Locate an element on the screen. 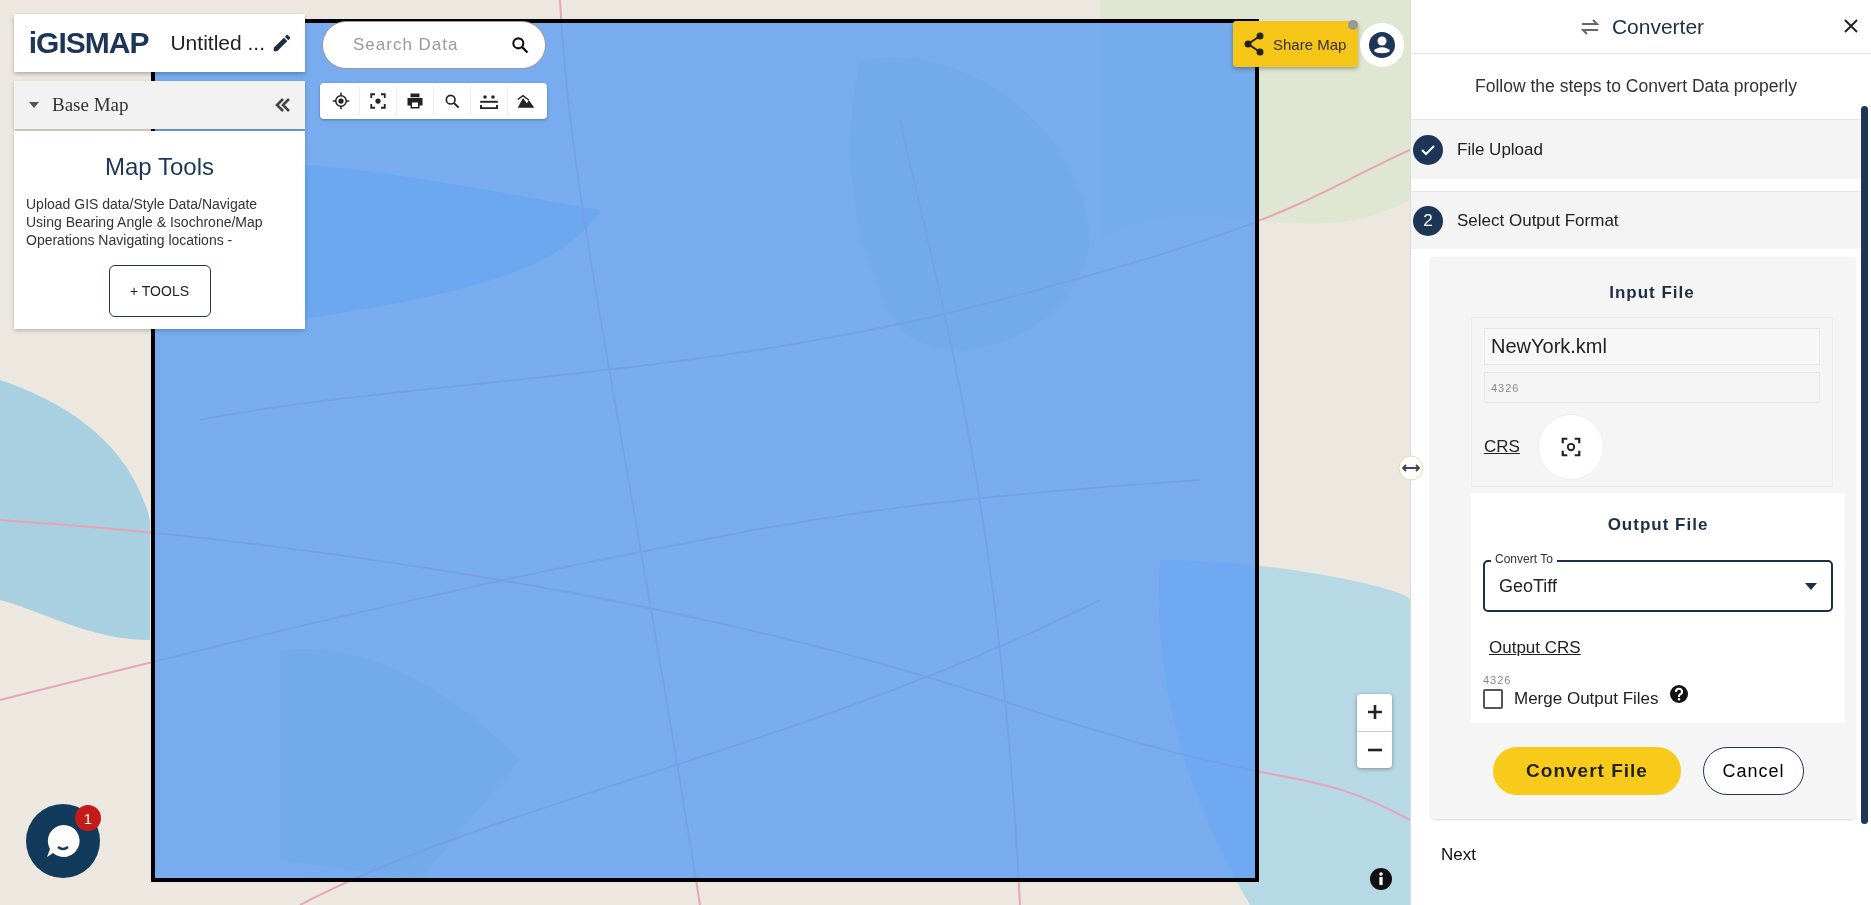  instructions-text: Follow the steps to Convert Data properly is located at coordinates (1636, 86).